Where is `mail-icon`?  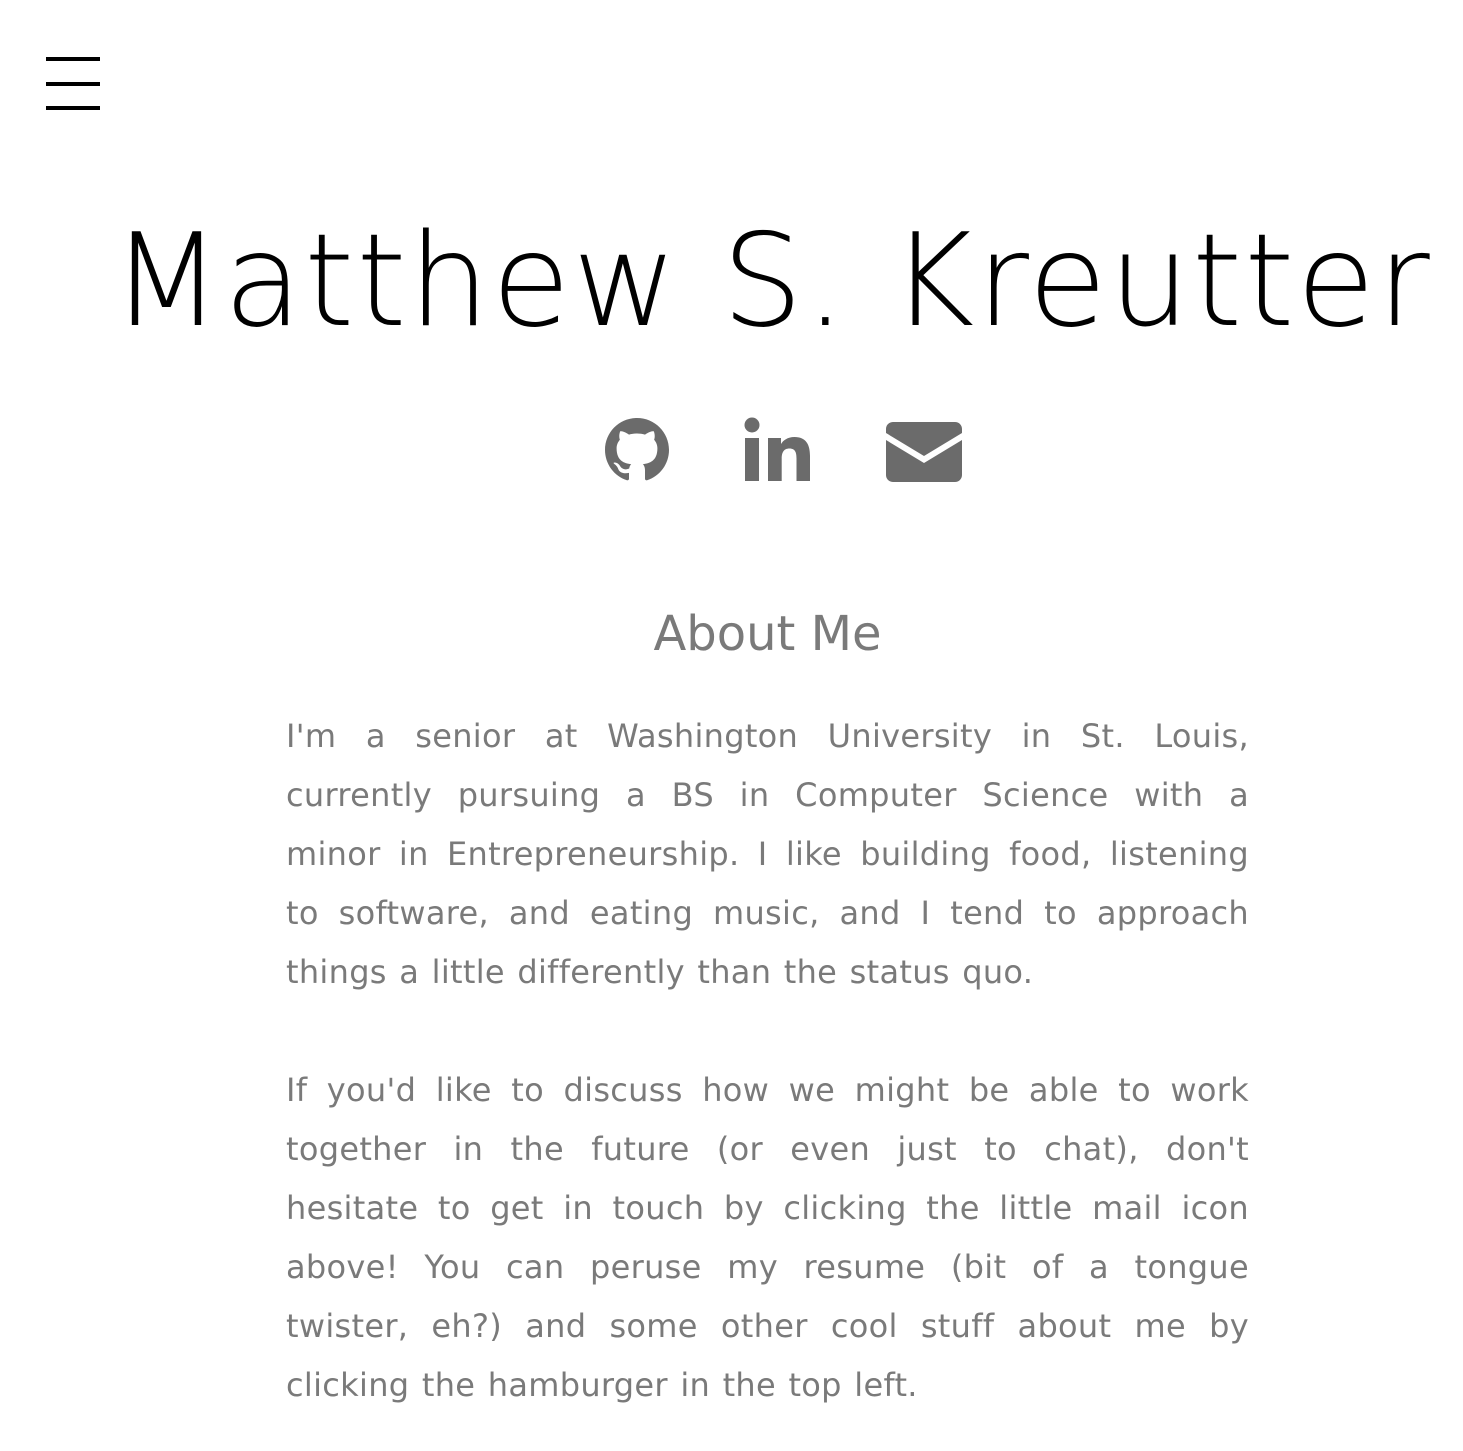 mail-icon is located at coordinates (924, 452).